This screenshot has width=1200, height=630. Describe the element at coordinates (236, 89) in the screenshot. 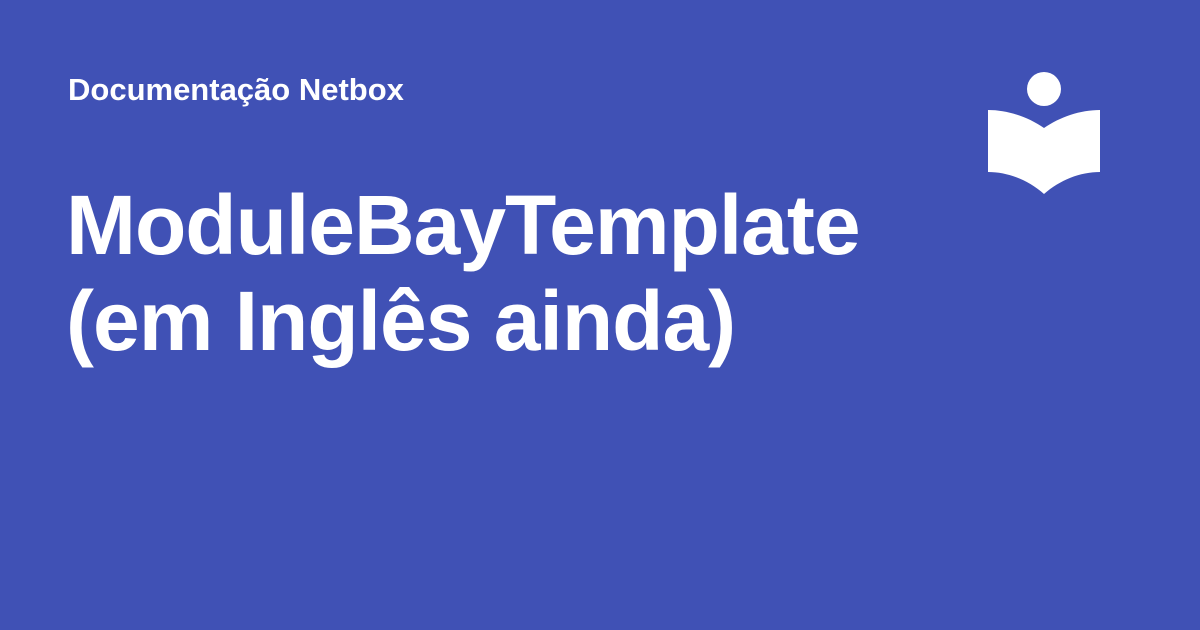

I see `site-name: Documentação Netbox` at that location.